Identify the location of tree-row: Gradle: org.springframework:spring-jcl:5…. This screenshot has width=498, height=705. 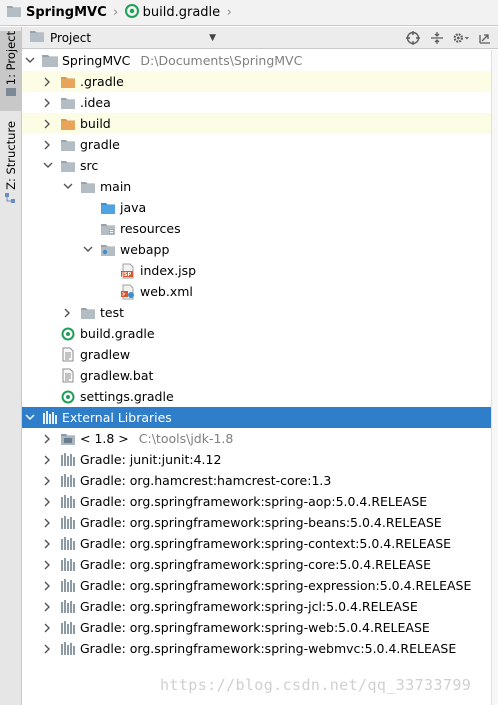
(256, 606).